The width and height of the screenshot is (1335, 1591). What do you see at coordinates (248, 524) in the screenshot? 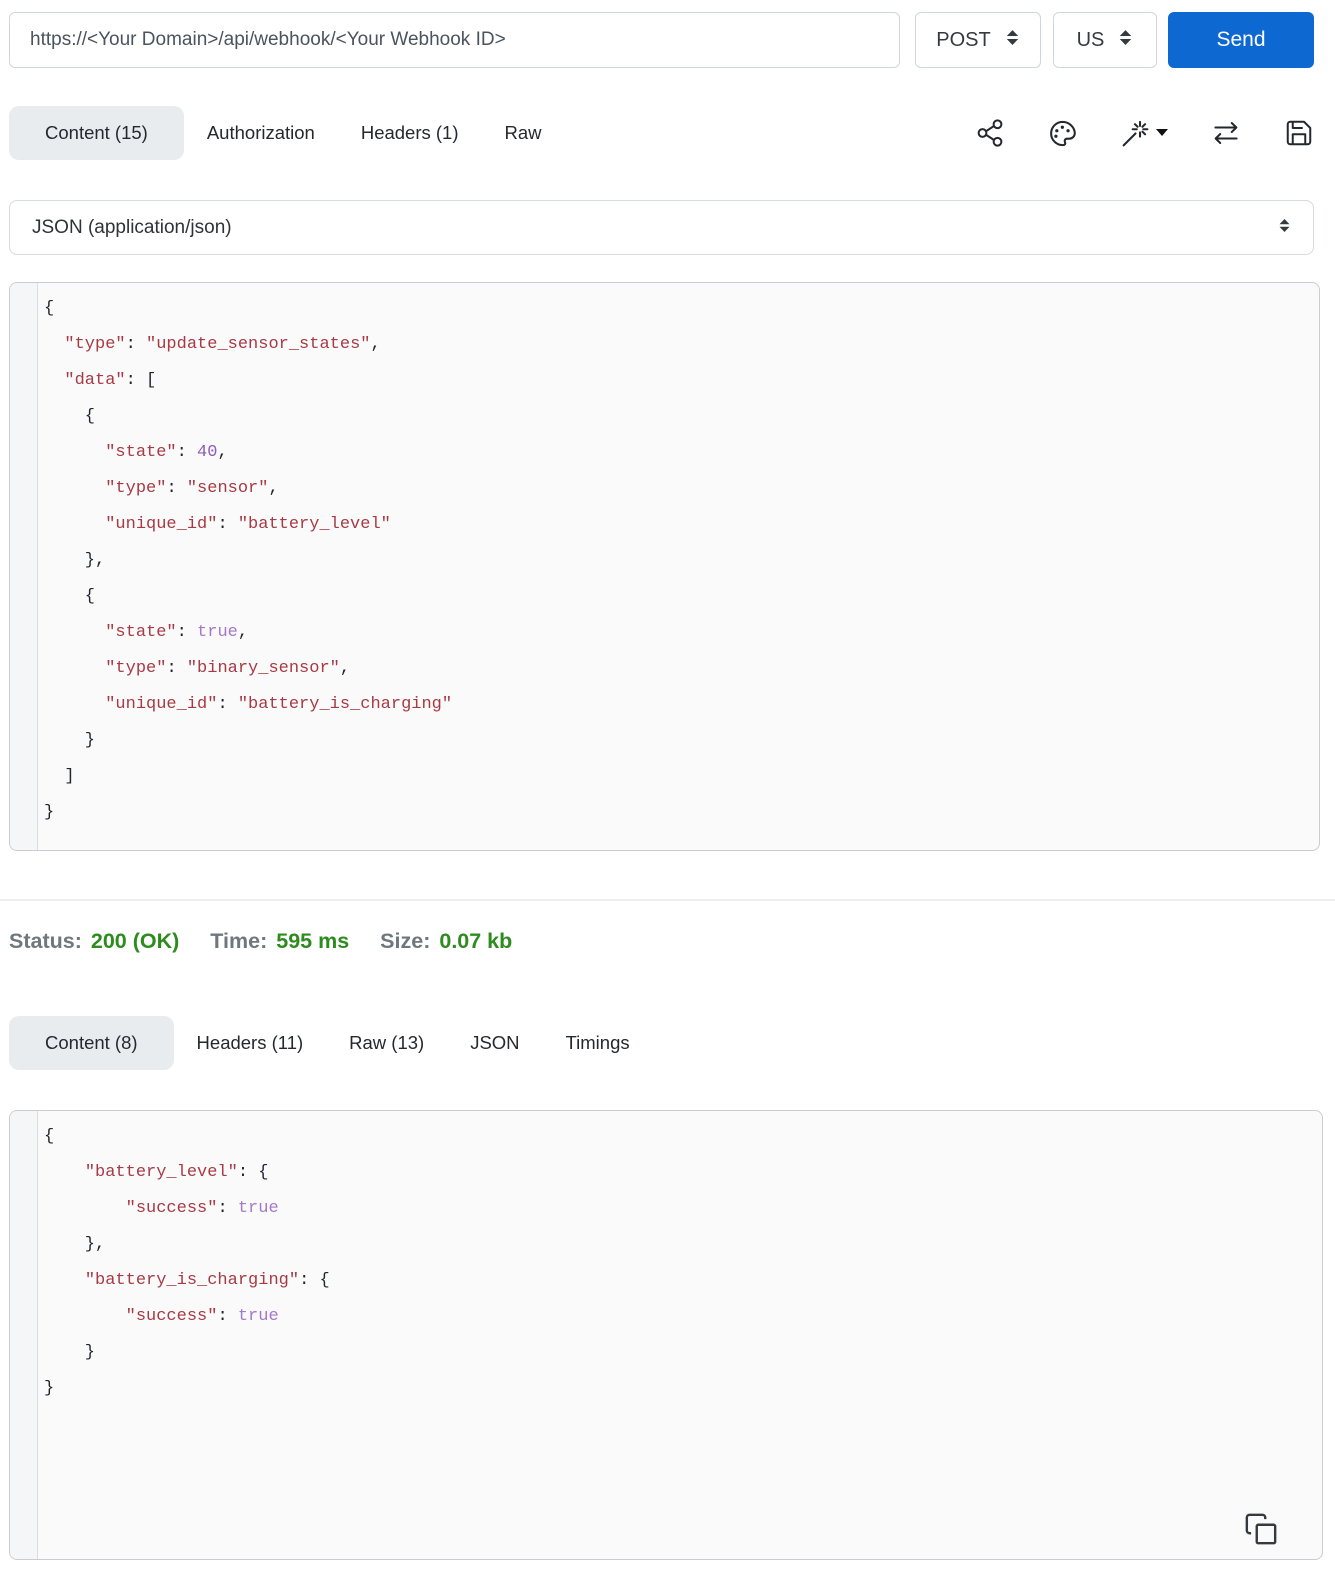
I see `code-line: "unique_id": "battery_level"` at bounding box center [248, 524].